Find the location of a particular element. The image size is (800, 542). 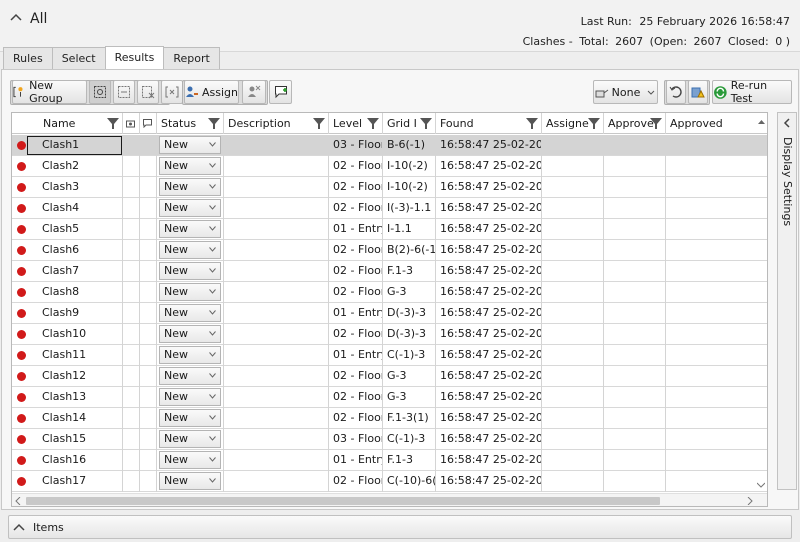

clash-name-cell: Clash2 is located at coordinates (67, 166).